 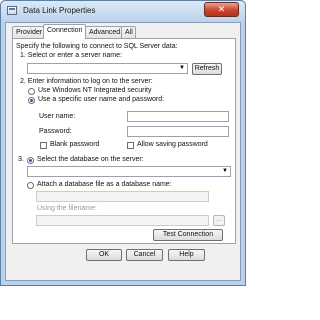 What do you see at coordinates (28, 32) in the screenshot?
I see `tab-provider: Provider` at bounding box center [28, 32].